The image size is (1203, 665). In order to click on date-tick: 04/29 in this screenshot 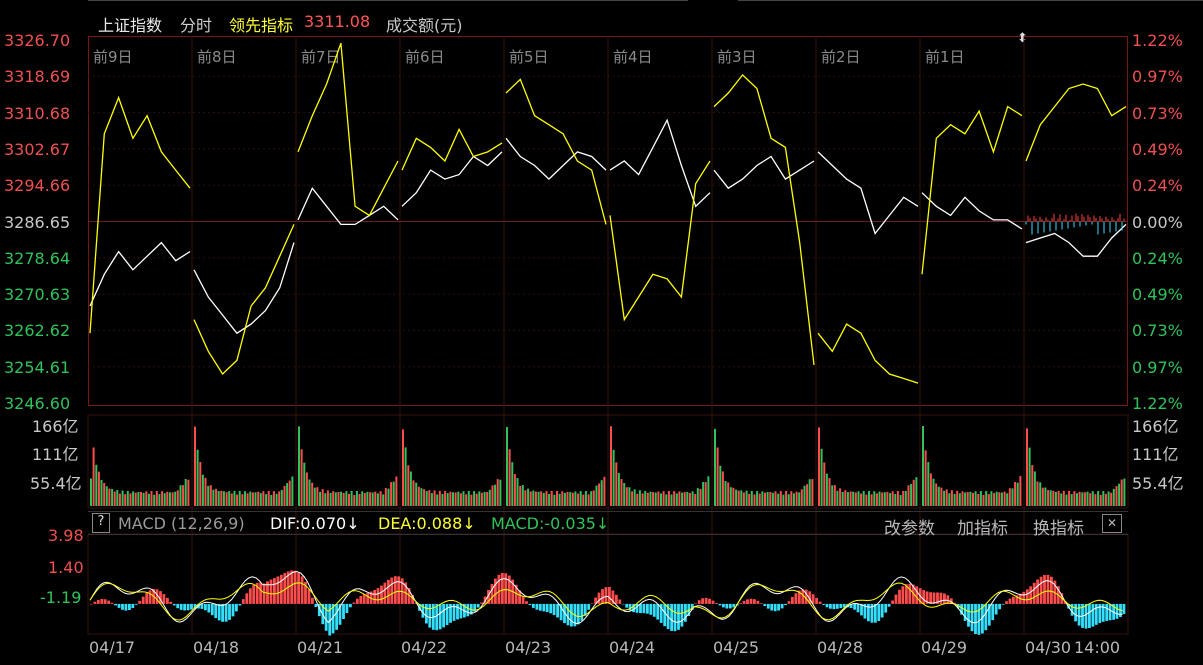, I will do `click(944, 647)`.